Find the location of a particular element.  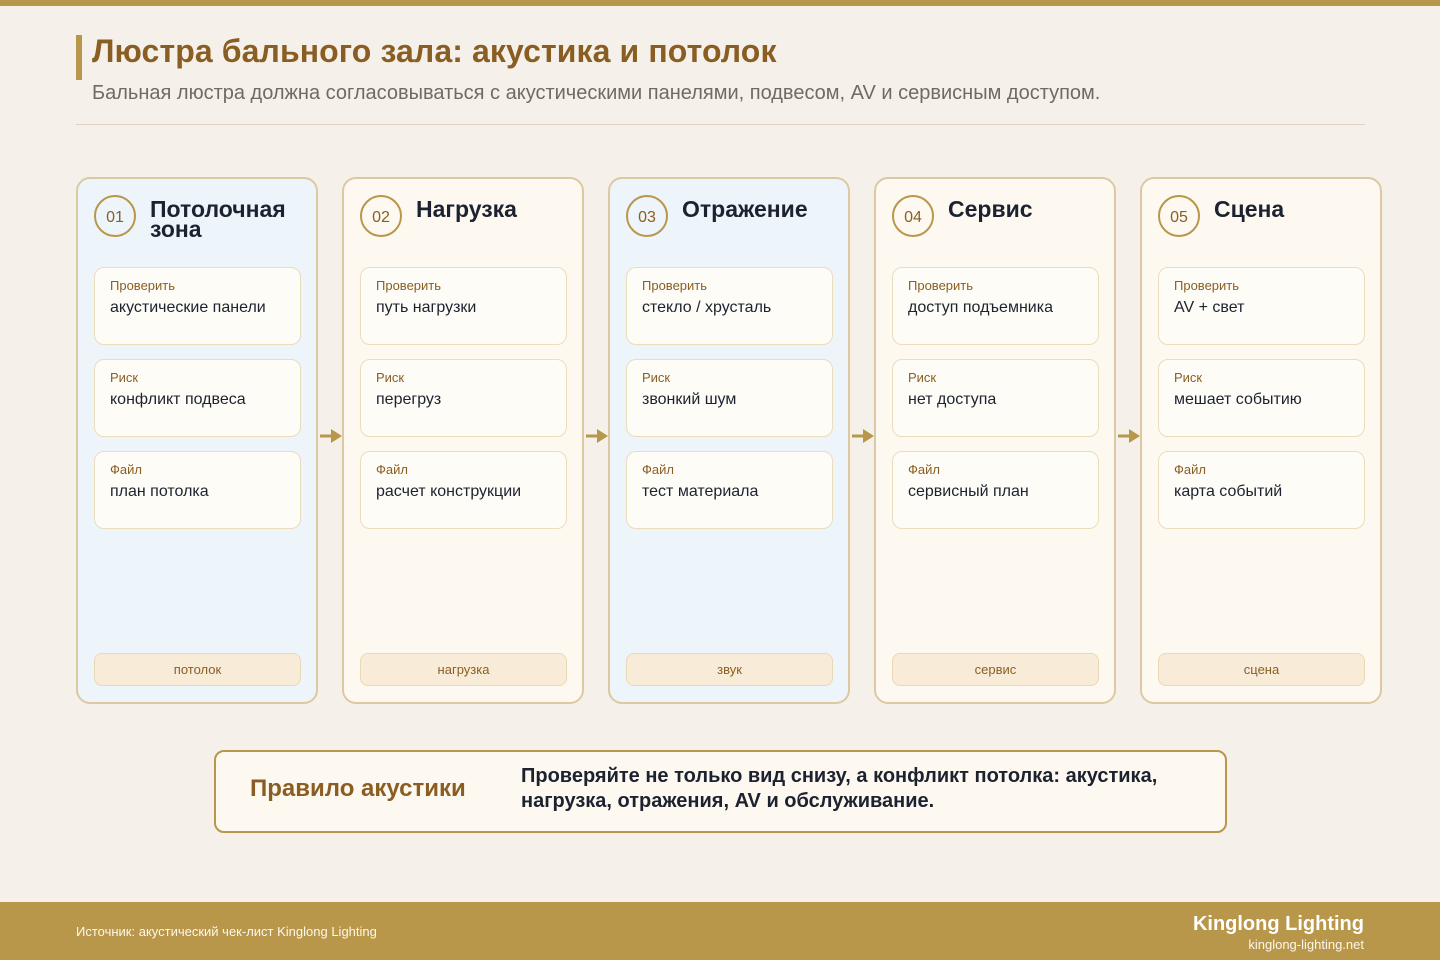

step-title: Потолочная зона is located at coordinates (218, 219).